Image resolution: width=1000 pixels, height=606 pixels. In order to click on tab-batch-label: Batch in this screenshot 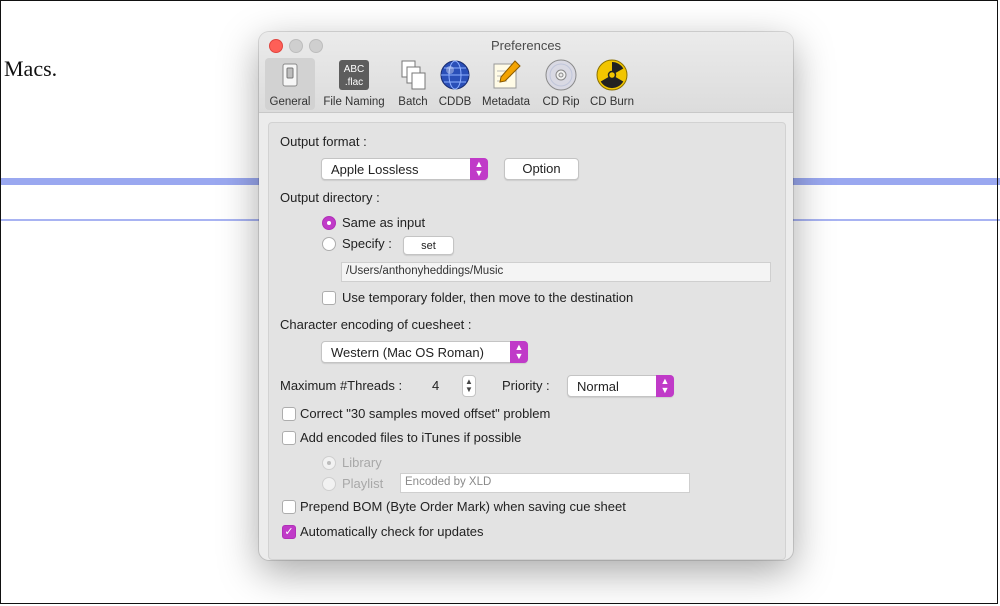, I will do `click(413, 102)`.